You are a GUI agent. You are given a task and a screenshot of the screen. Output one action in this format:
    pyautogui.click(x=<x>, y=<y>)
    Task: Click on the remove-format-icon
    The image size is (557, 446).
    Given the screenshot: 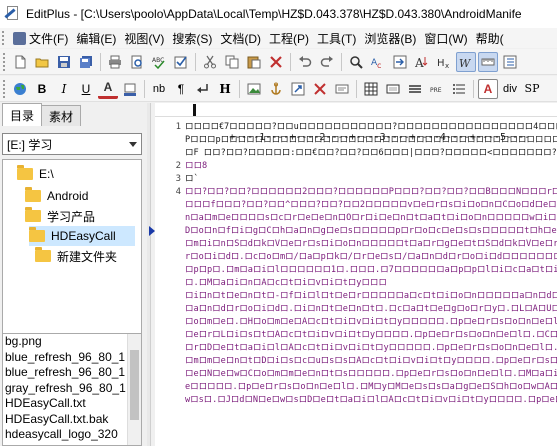 What is the action you would take?
    pyautogui.click(x=320, y=89)
    